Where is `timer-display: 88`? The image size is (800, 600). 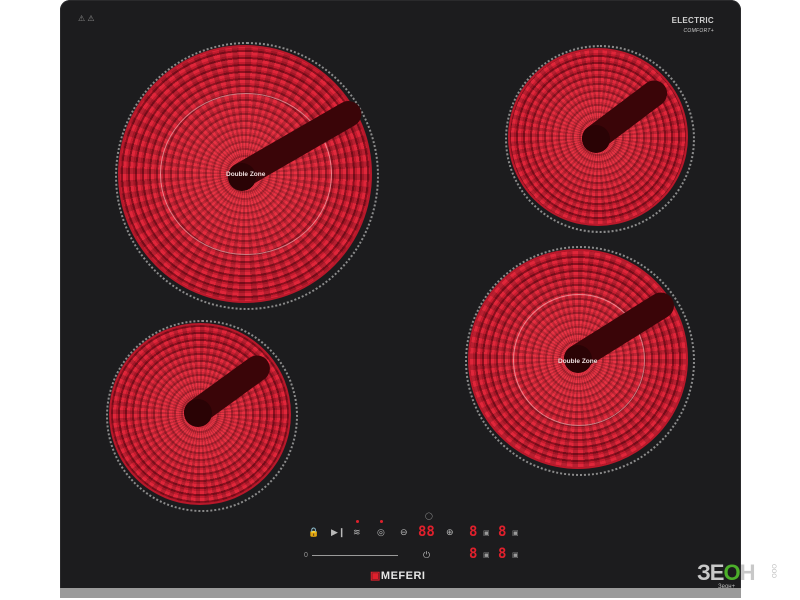 timer-display: 88 is located at coordinates (426, 532).